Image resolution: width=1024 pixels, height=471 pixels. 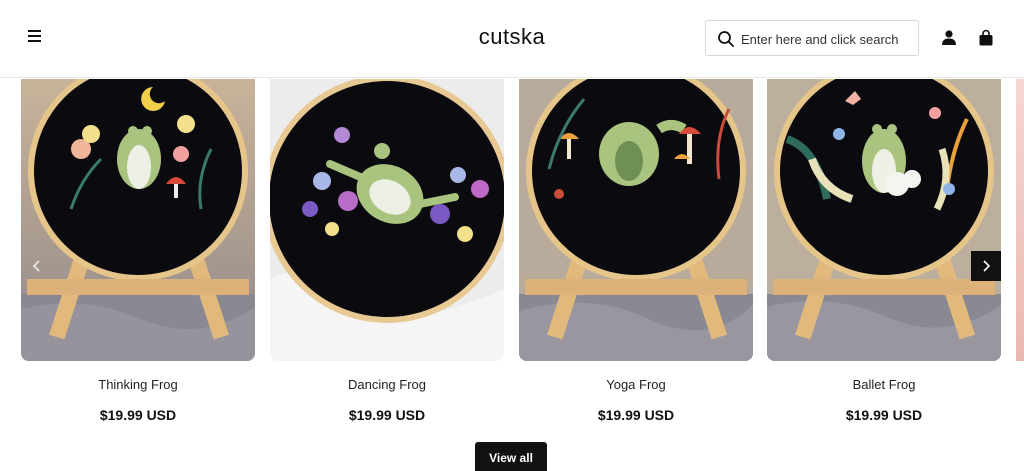 I want to click on search-icon, so click(x=726, y=39).